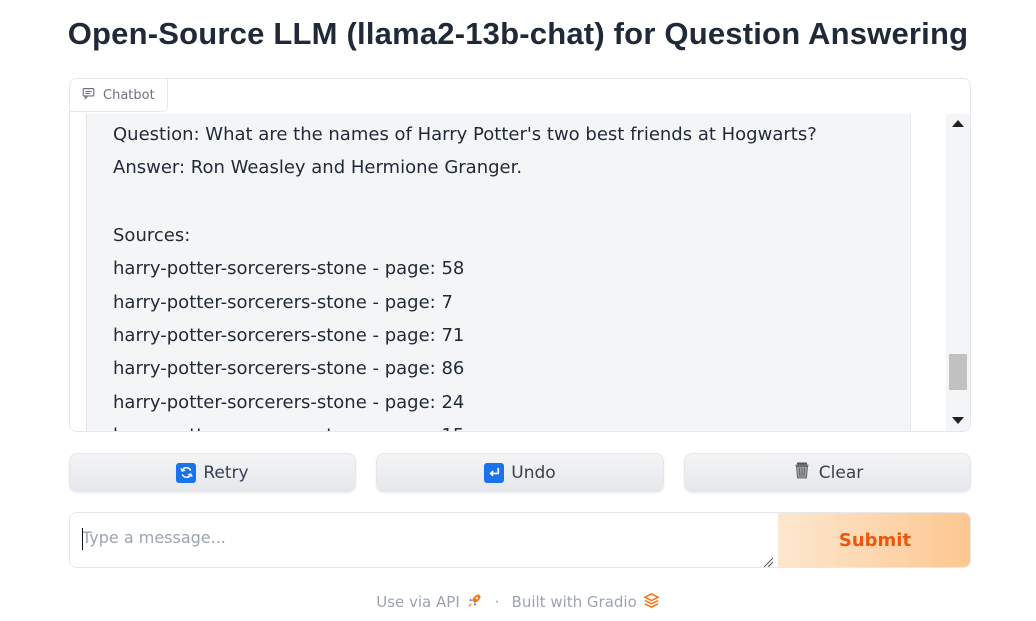 The height and width of the screenshot is (621, 1036). Describe the element at coordinates (958, 420) in the screenshot. I see `scroll-down-arrow-icon` at that location.